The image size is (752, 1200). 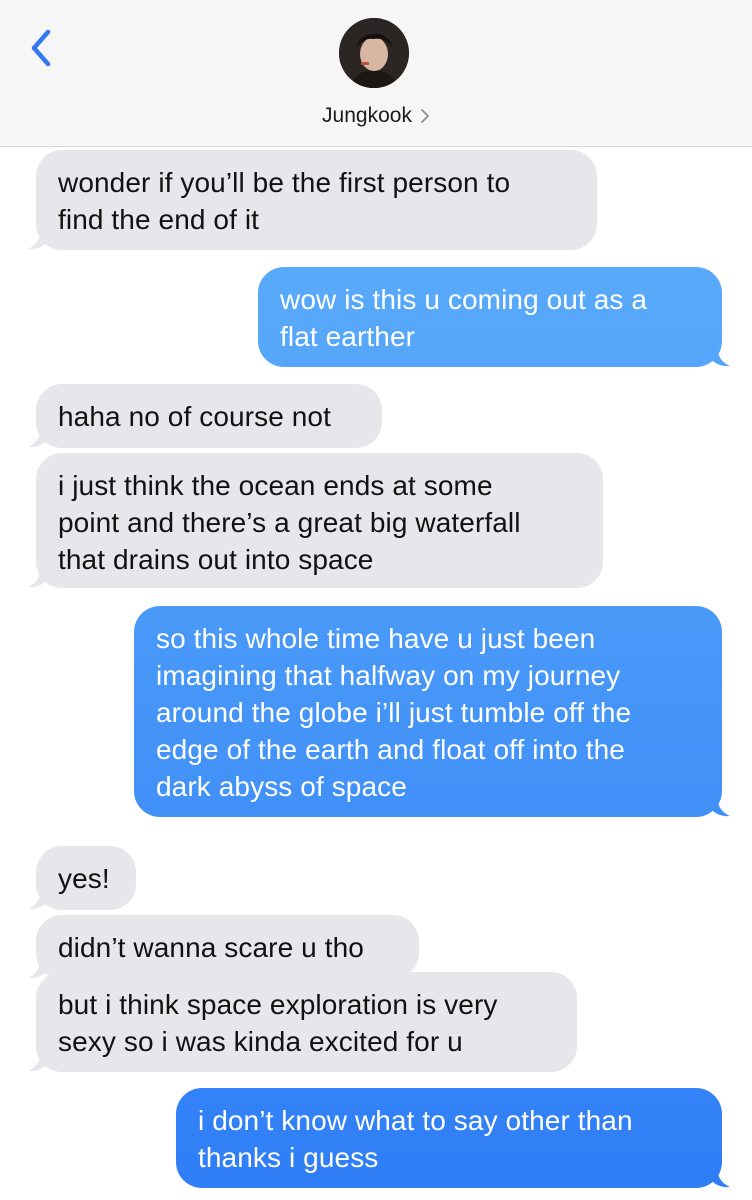 What do you see at coordinates (415, 1120) in the screenshot?
I see `message-text-line: i don’t know what to say other than` at bounding box center [415, 1120].